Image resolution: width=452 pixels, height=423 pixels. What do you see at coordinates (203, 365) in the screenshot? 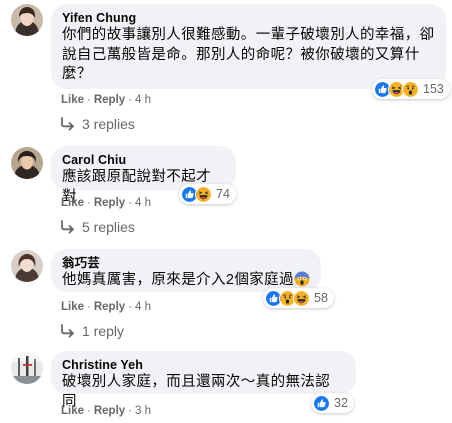
I see `commenter-name: Christine Yeh` at bounding box center [203, 365].